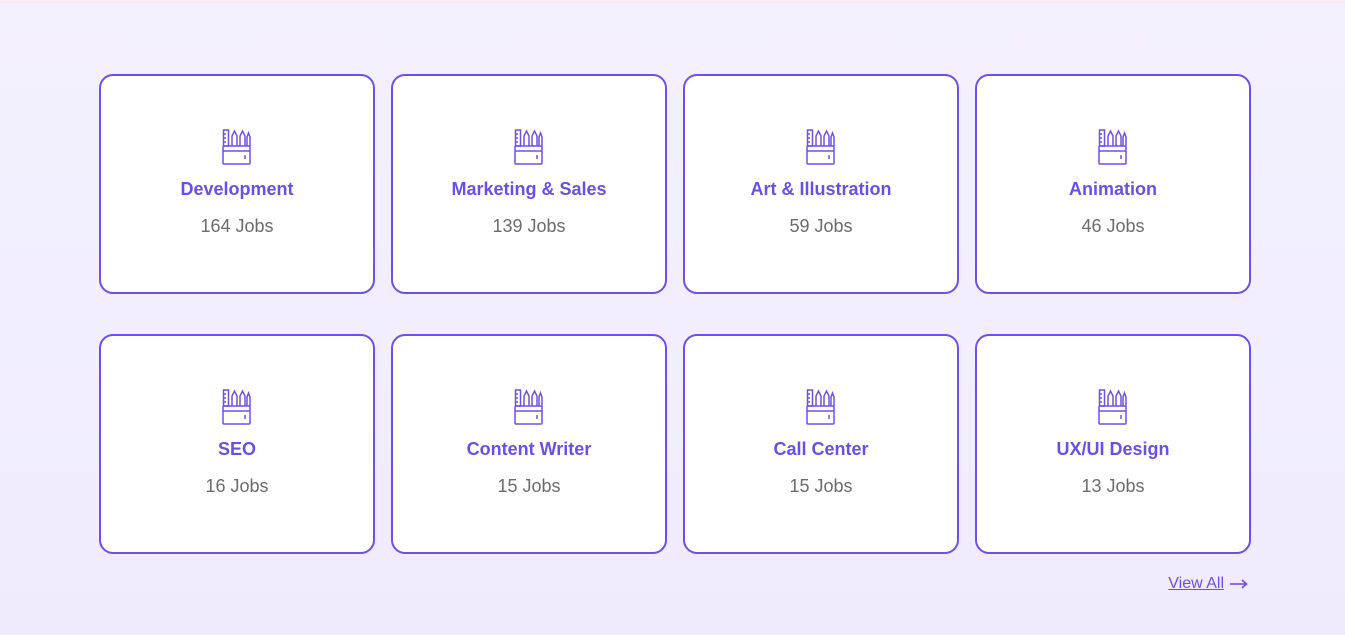  What do you see at coordinates (529, 189) in the screenshot?
I see `category-title: Marketing & Sales` at bounding box center [529, 189].